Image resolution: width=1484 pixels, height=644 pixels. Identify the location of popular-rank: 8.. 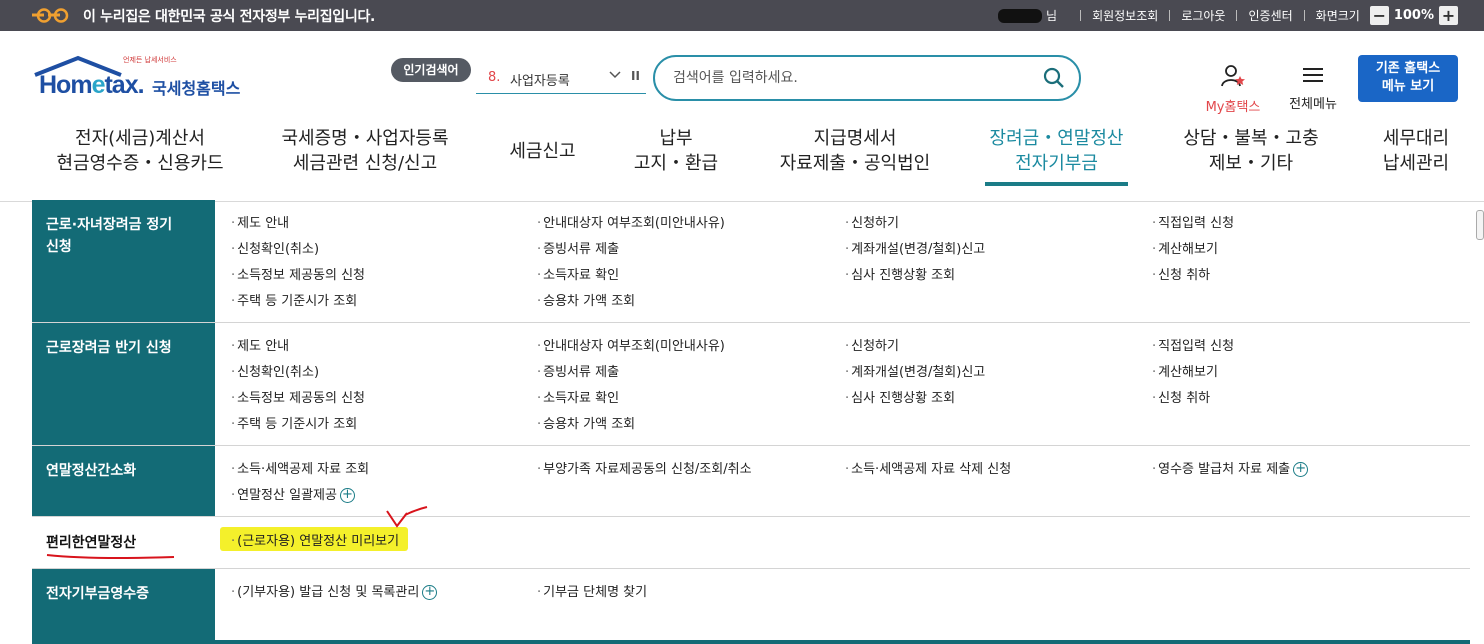
(494, 77).